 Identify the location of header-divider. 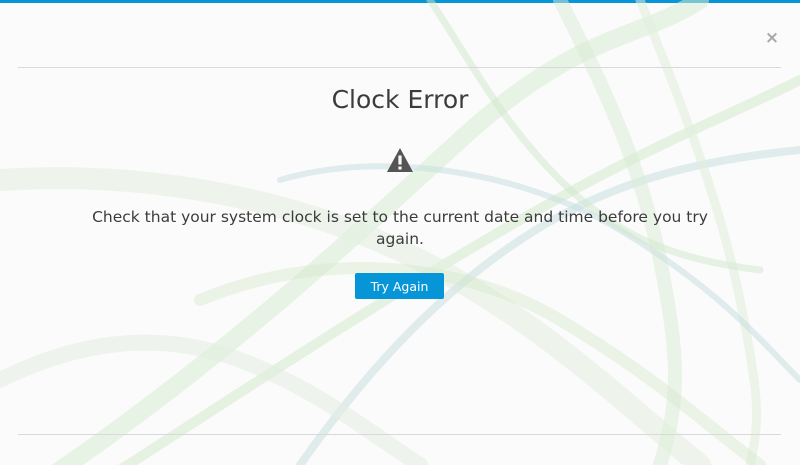
(399, 67).